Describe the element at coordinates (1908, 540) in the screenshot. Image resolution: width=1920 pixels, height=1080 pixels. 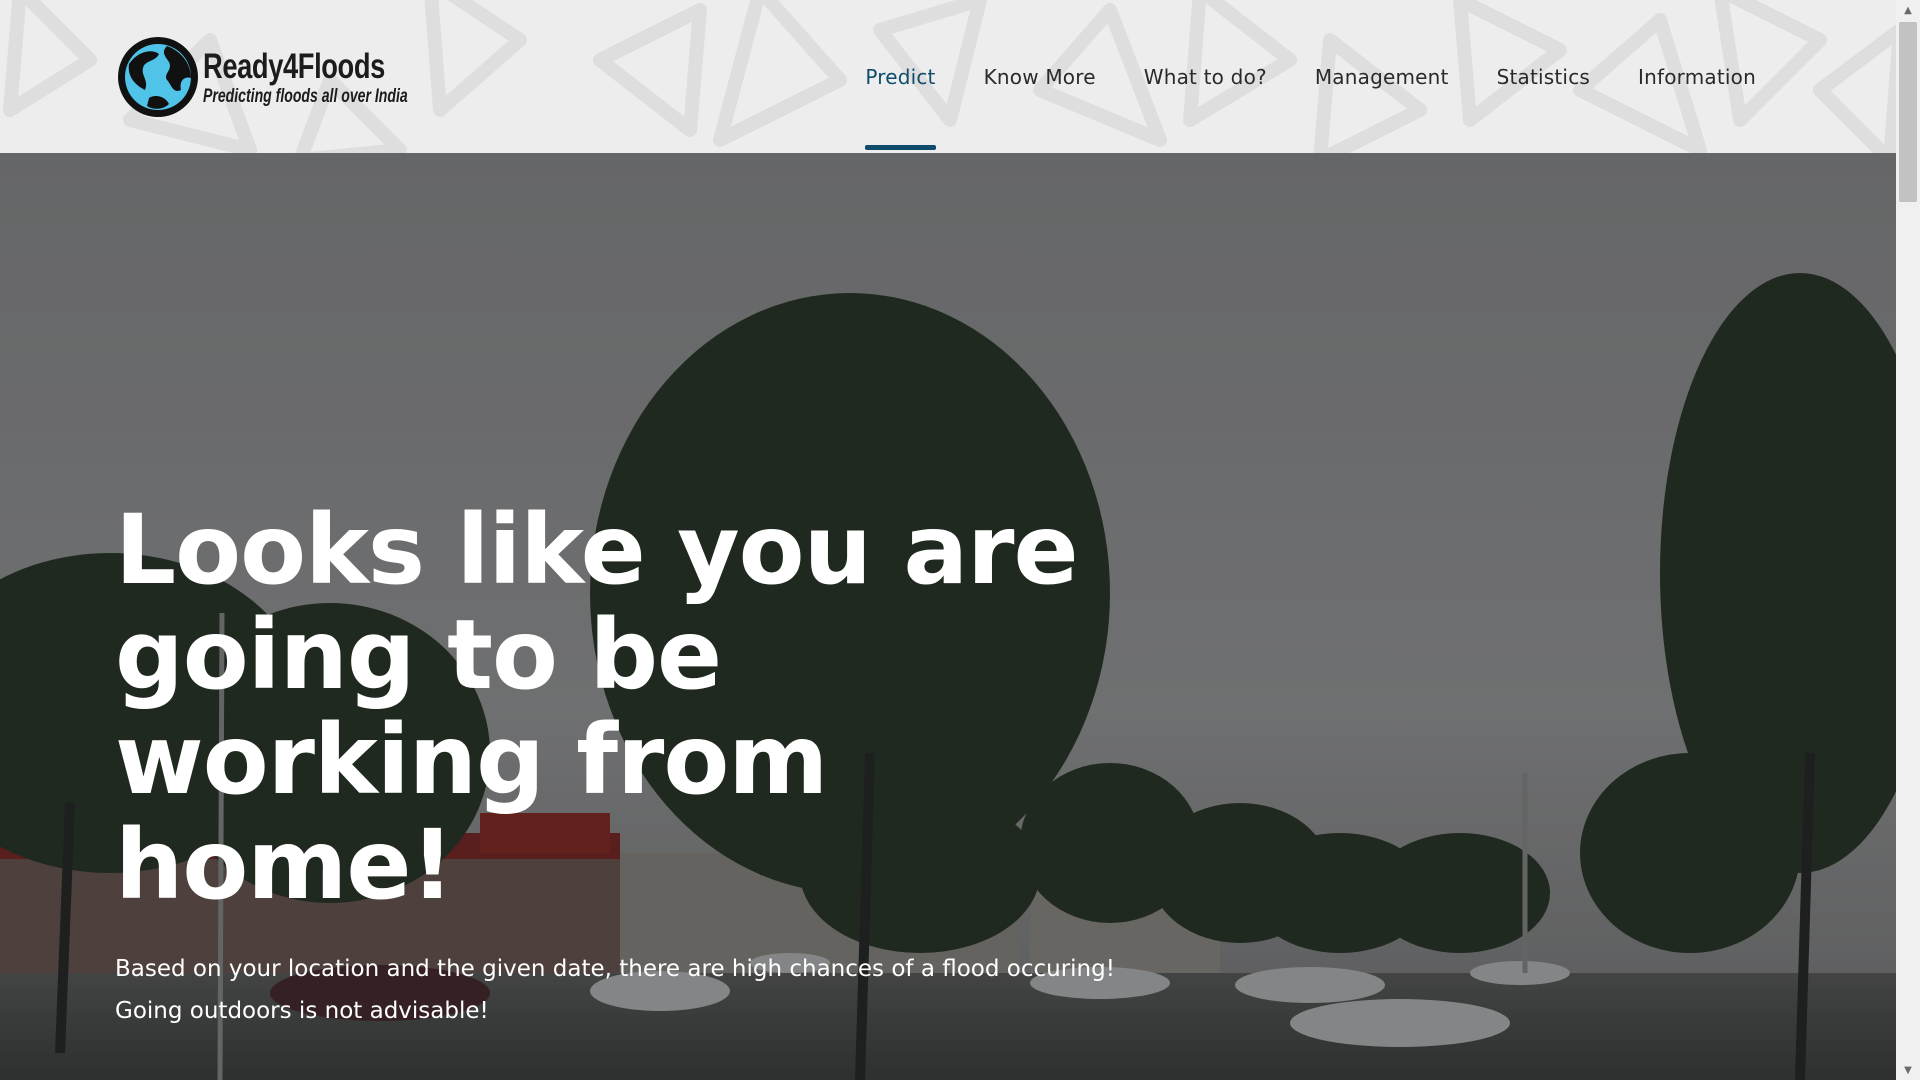
I see `page-scrollbar: ▲ ▼` at that location.